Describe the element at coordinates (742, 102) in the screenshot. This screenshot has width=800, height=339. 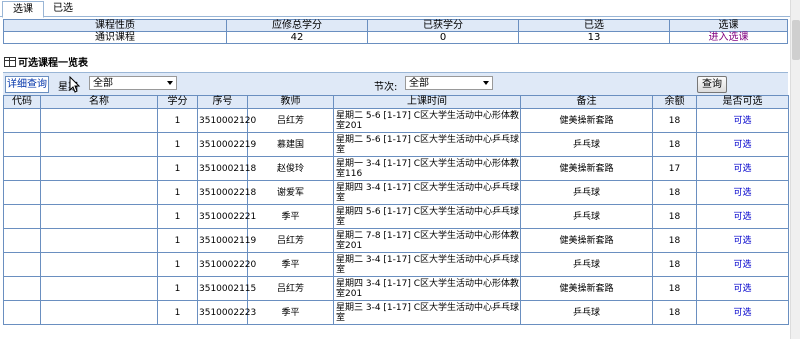
I see `col-header-available: 是否可选` at that location.